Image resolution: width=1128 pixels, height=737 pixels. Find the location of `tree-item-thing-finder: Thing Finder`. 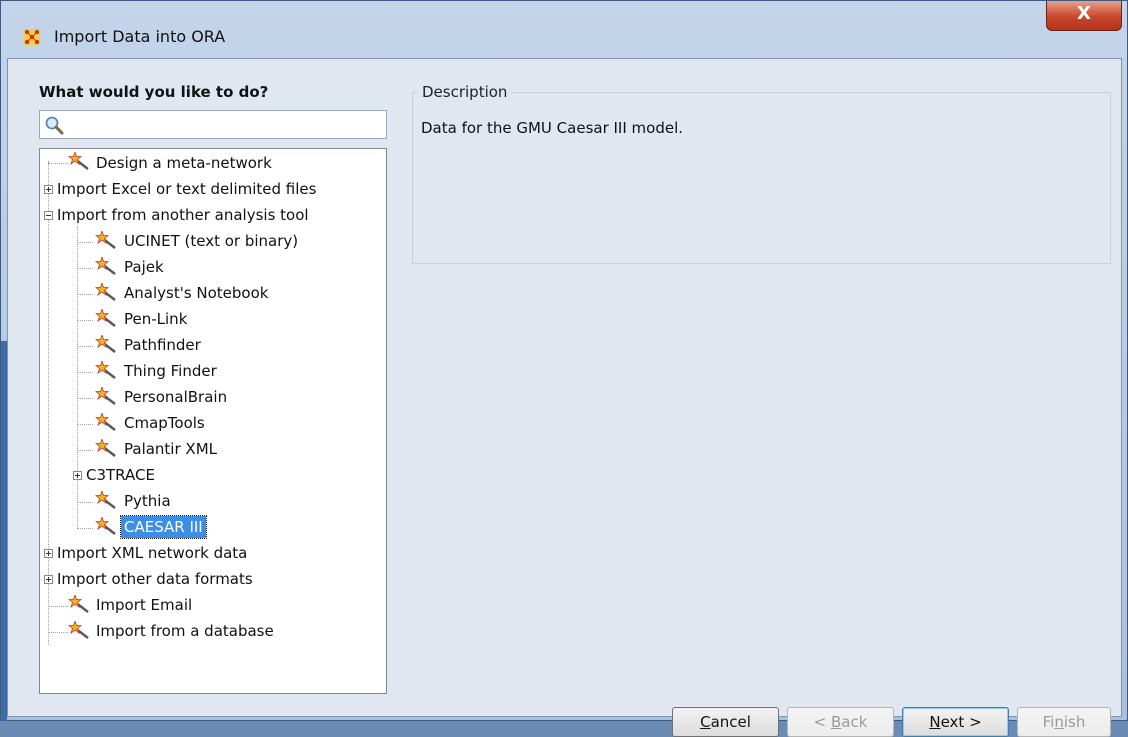

tree-item-thing-finder: Thing Finder is located at coordinates (170, 371).